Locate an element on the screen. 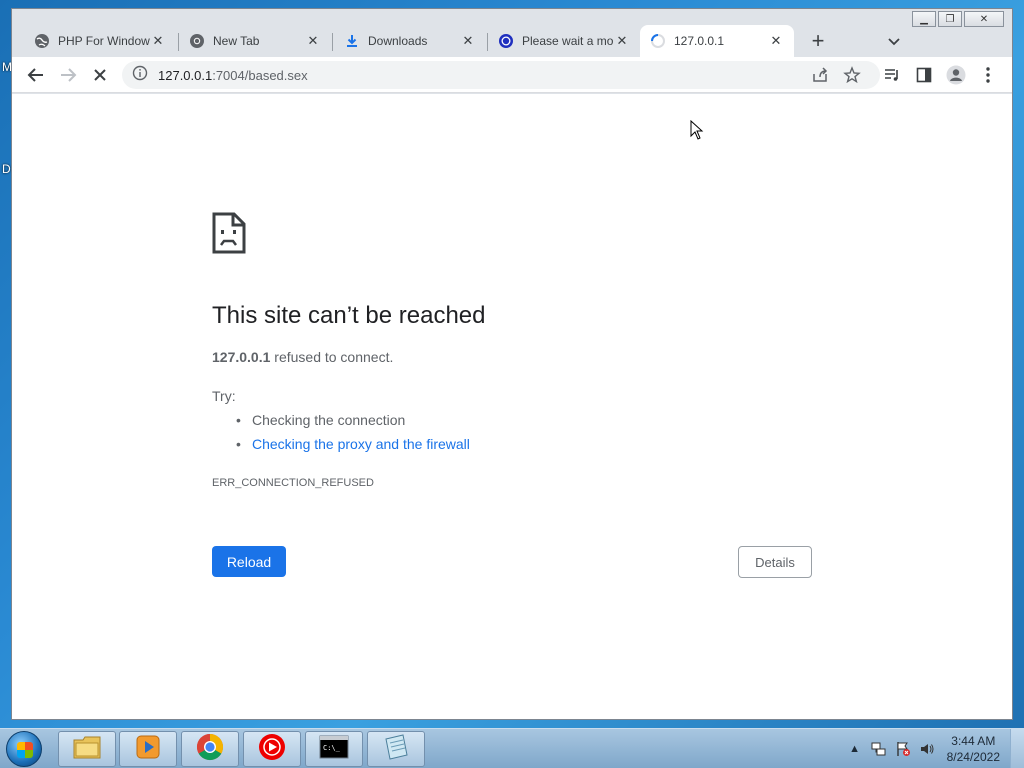 The height and width of the screenshot is (768, 1024). taskbar-file-explorer is located at coordinates (87, 749).